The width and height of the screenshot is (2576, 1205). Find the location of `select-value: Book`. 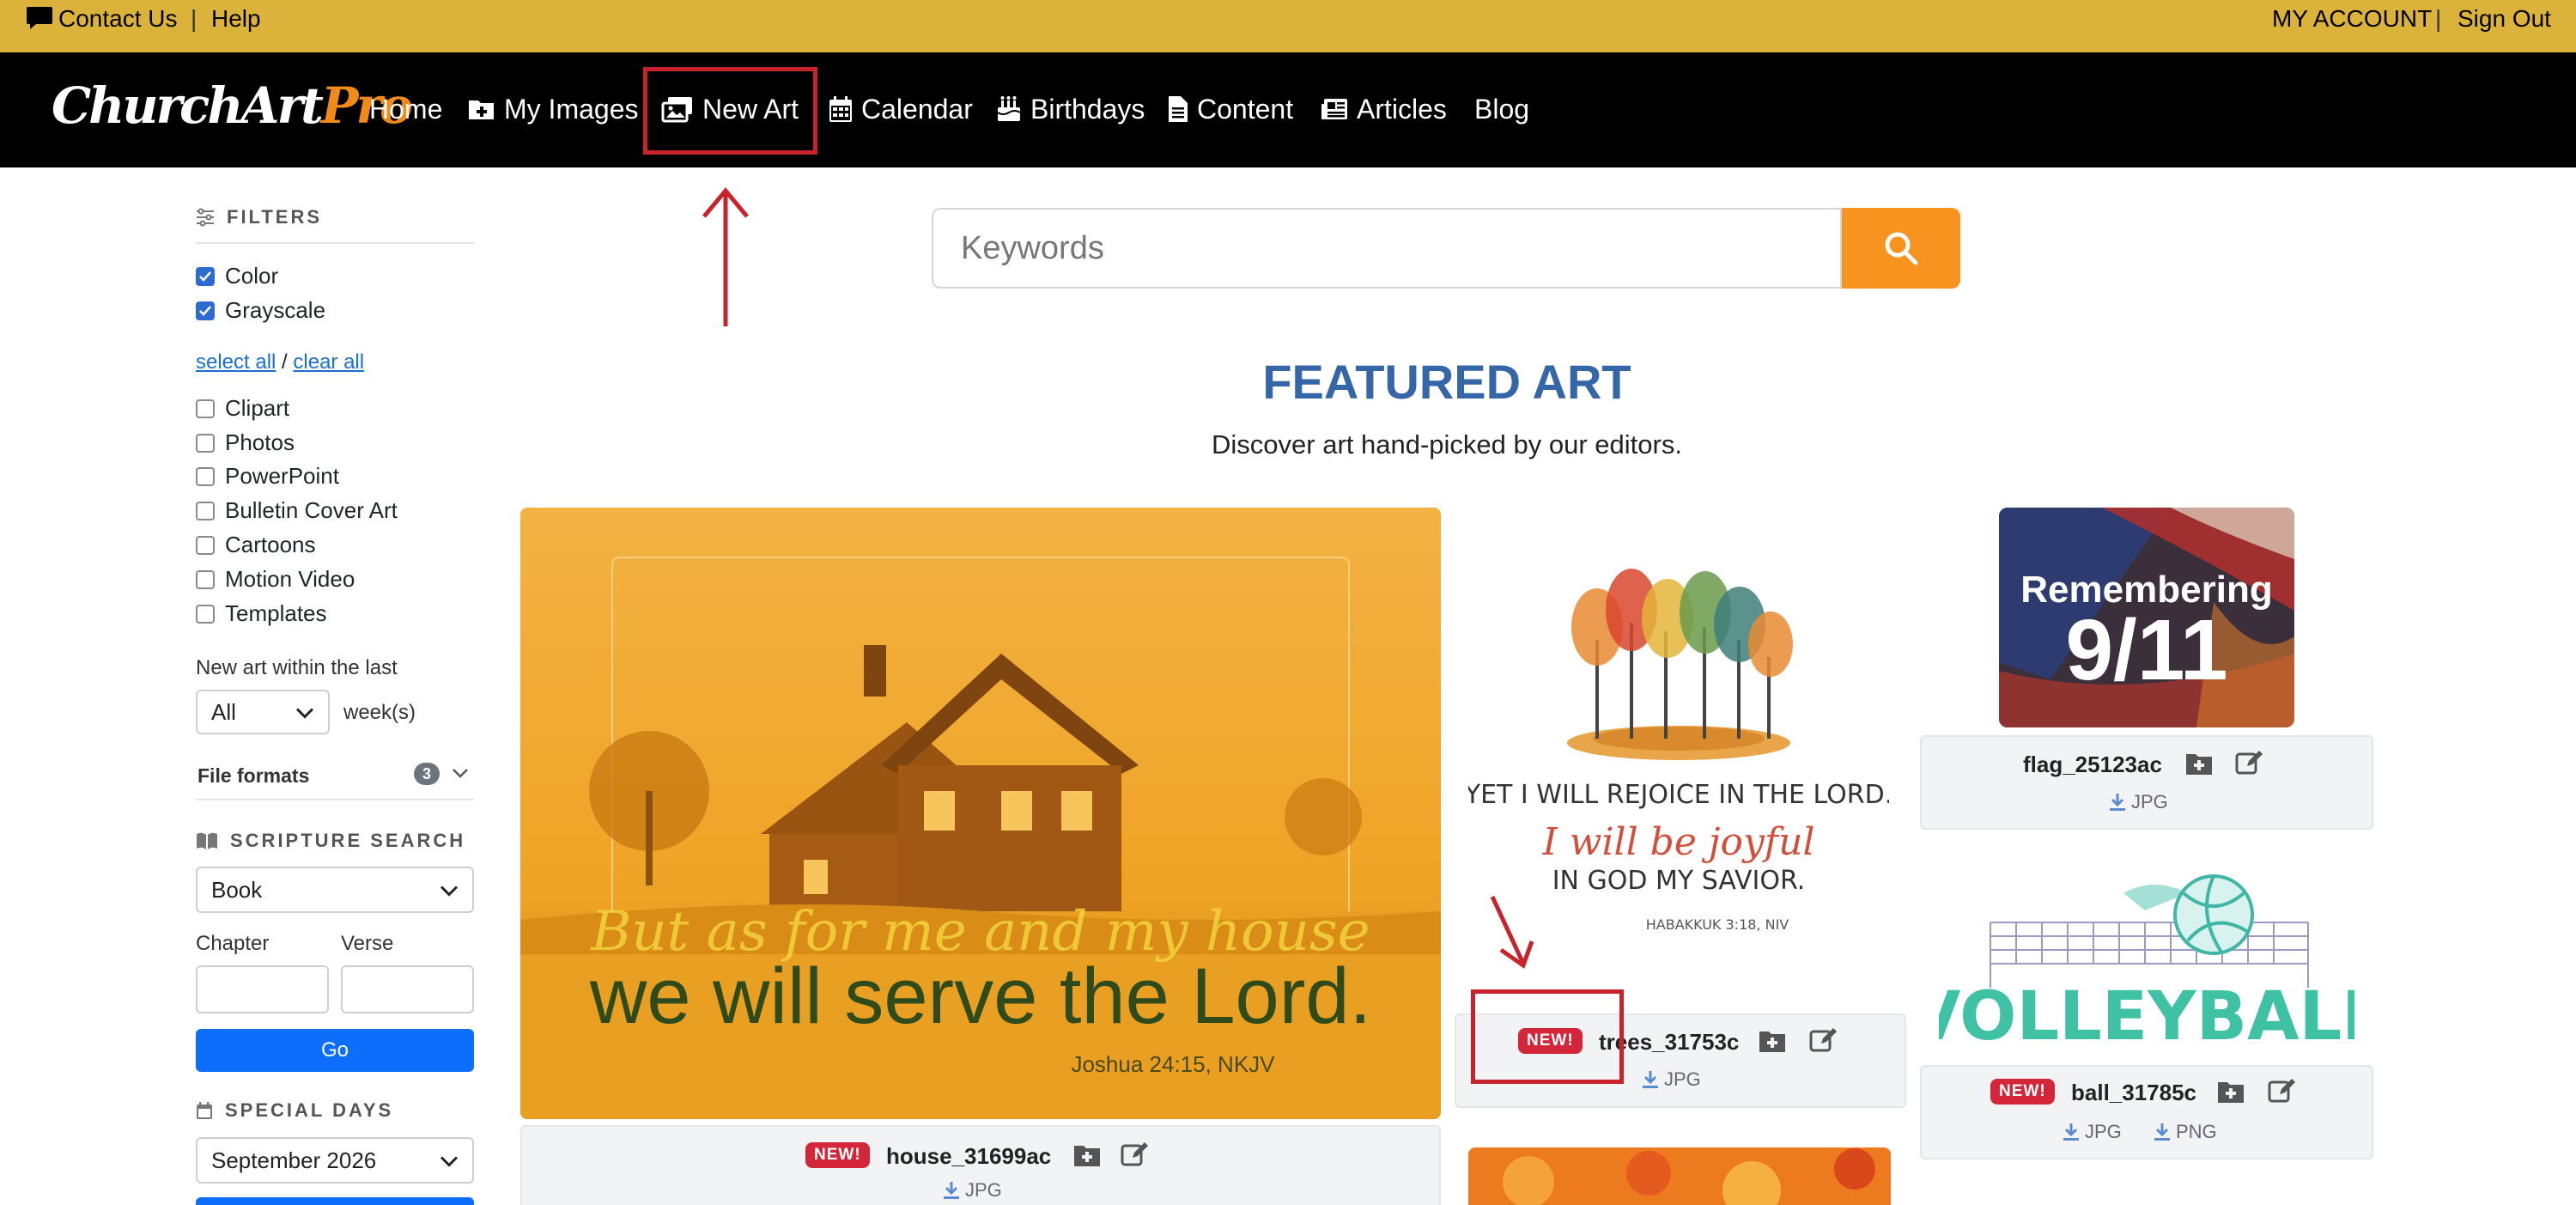

select-value: Book is located at coordinates (237, 890).